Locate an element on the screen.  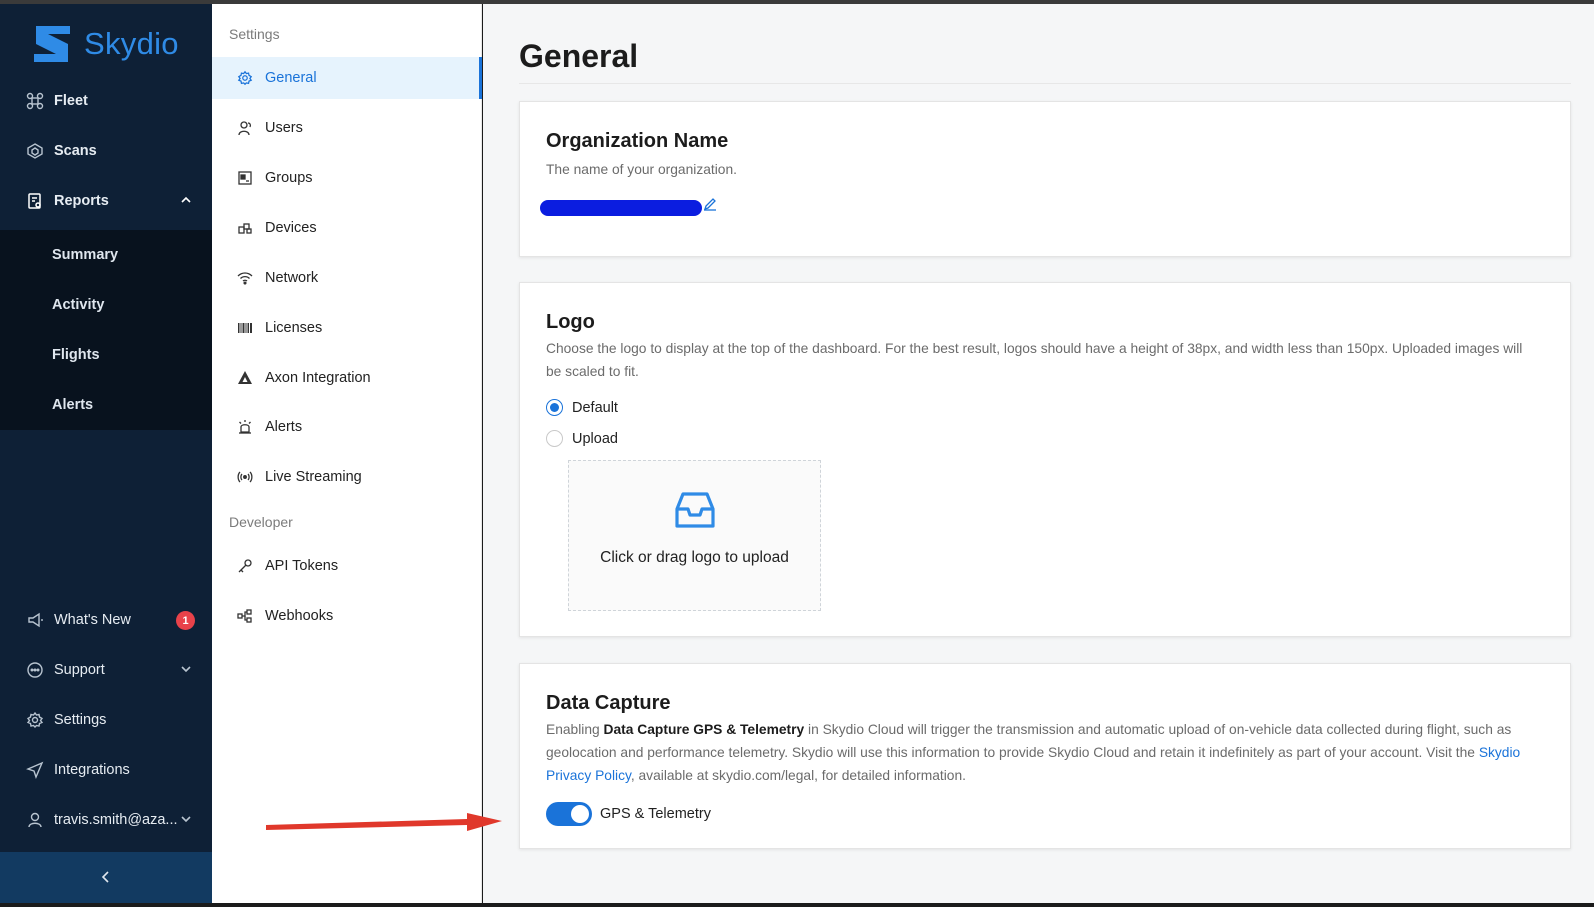
reports-icon is located at coordinates (35, 201).